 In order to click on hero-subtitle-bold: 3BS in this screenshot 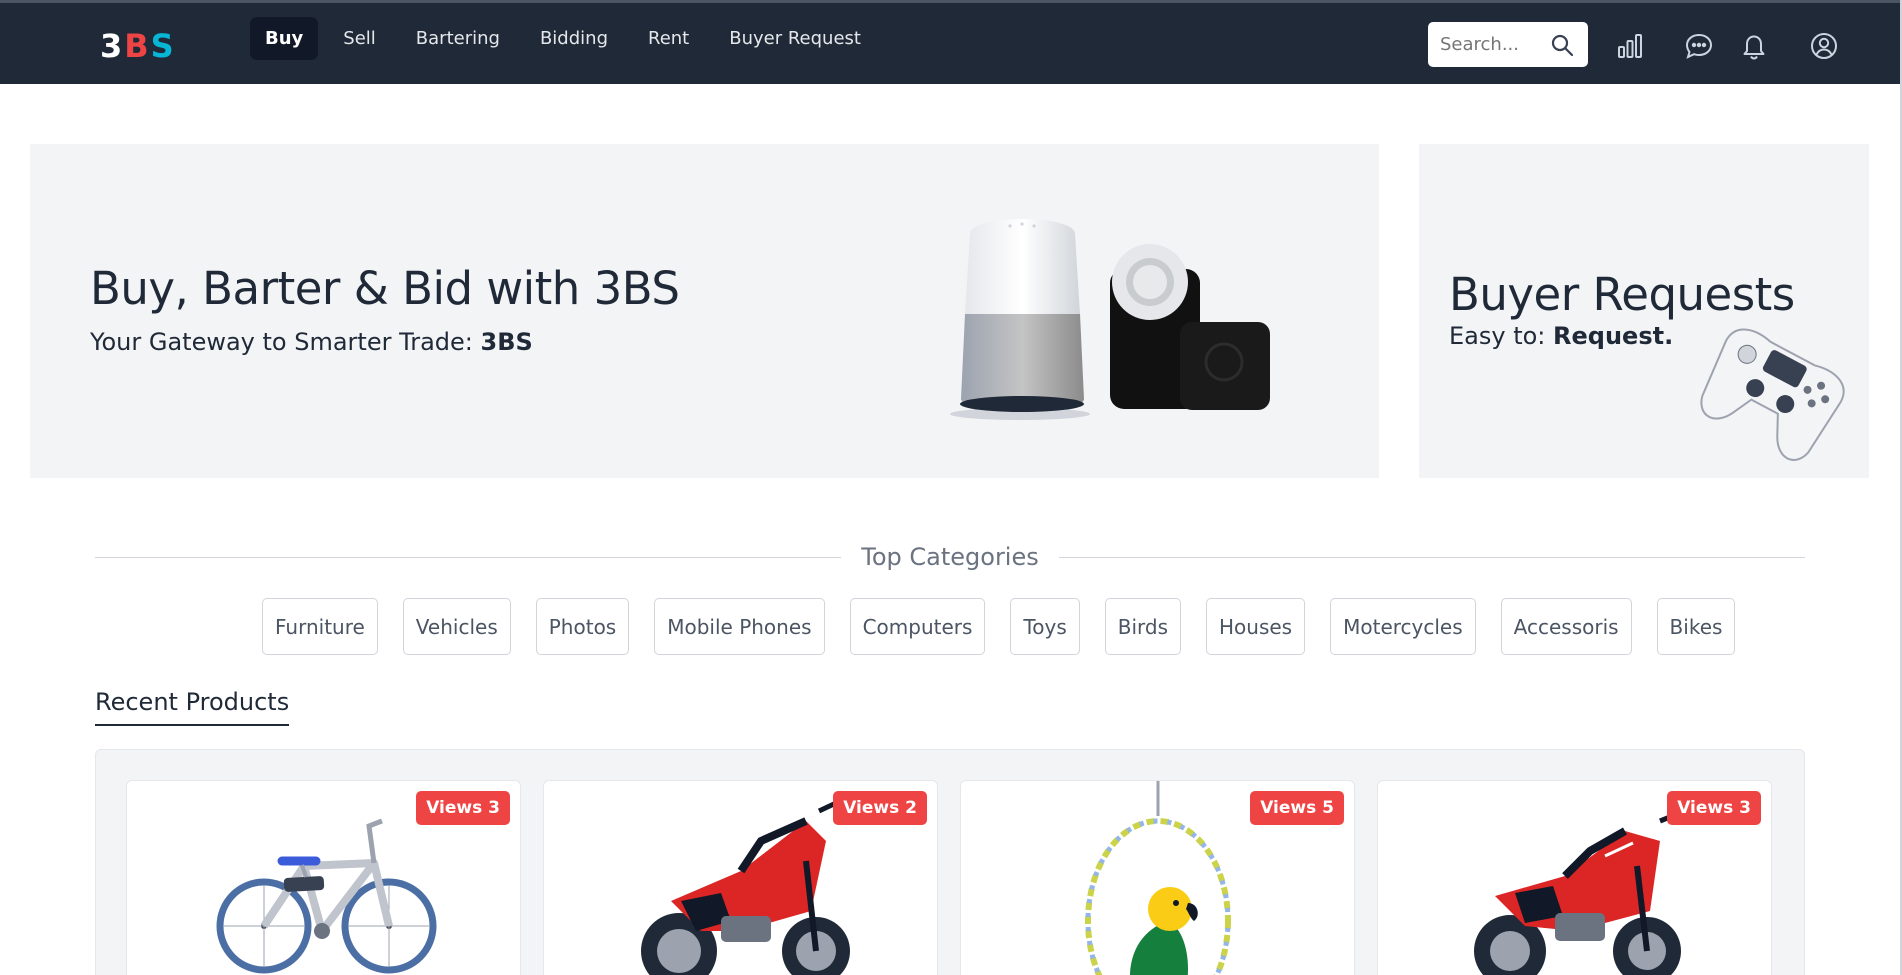, I will do `click(506, 342)`.